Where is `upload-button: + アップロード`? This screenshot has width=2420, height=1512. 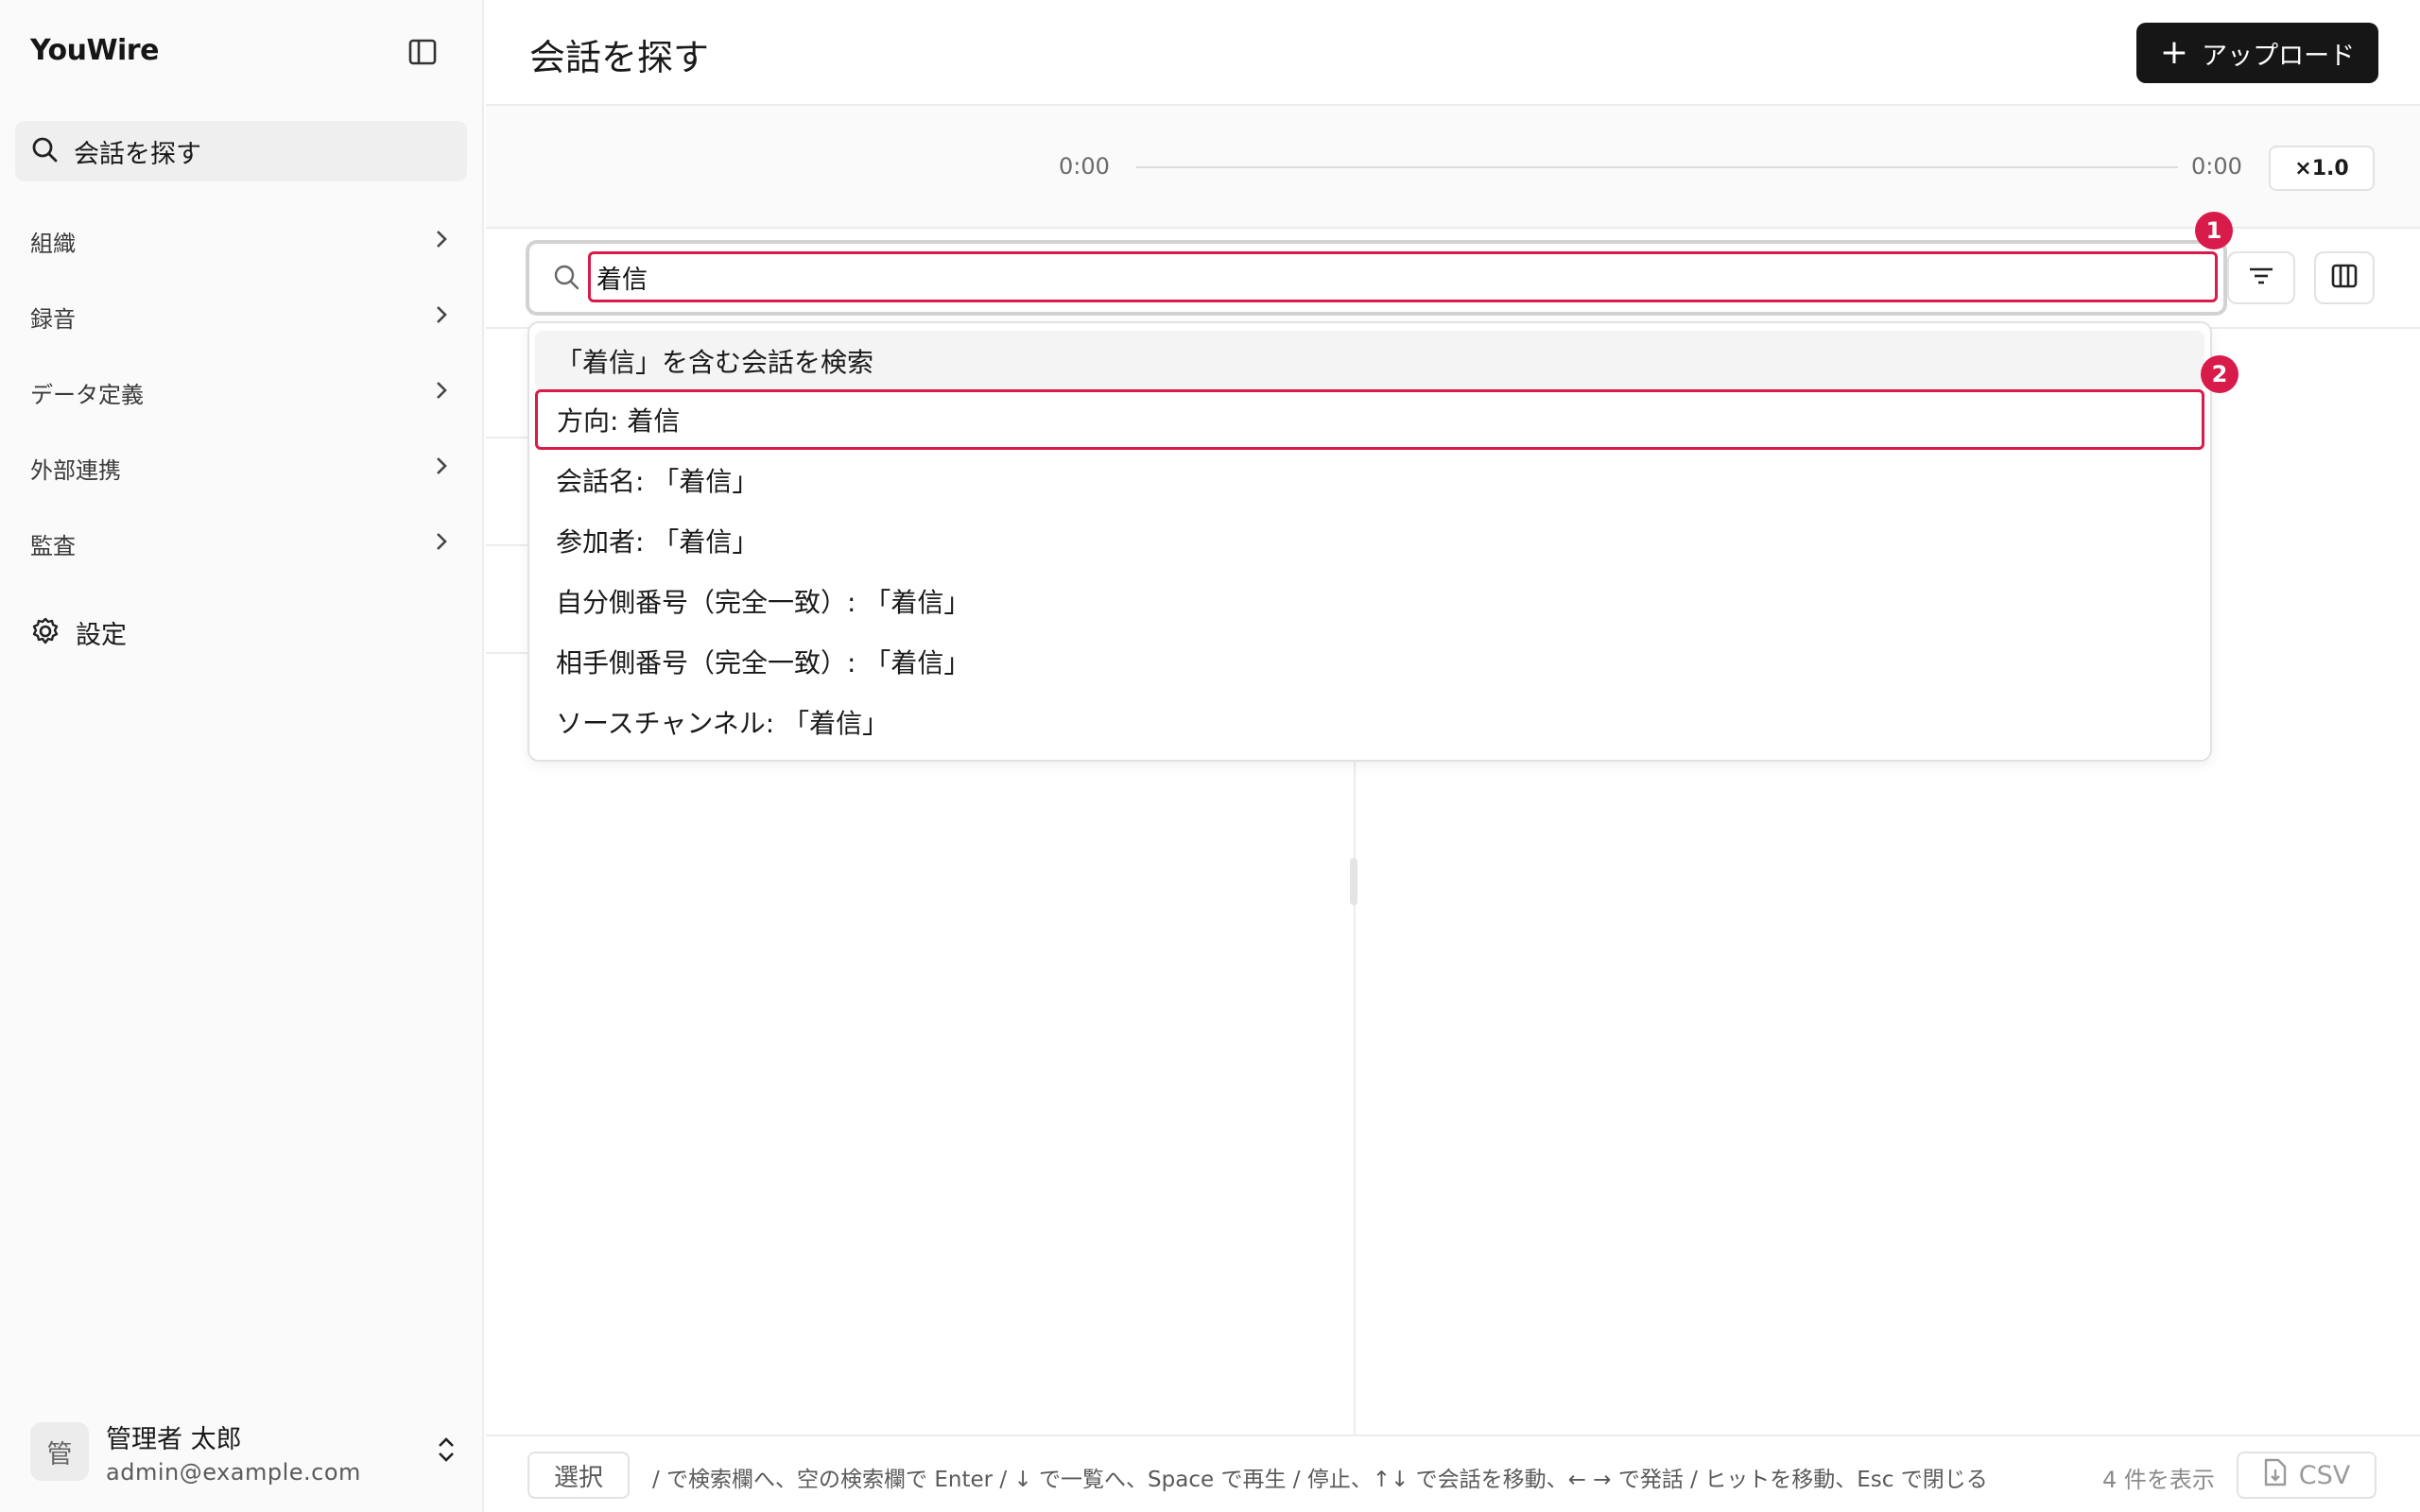
upload-button: + アップロード is located at coordinates (2257, 53).